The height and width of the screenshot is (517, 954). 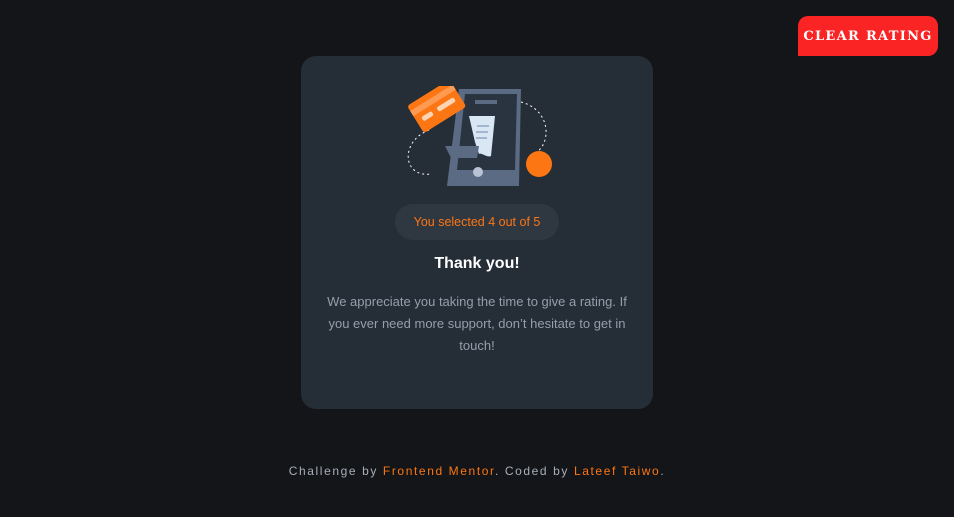 I want to click on footer-prefix: Challenge by, so click(x=335, y=471).